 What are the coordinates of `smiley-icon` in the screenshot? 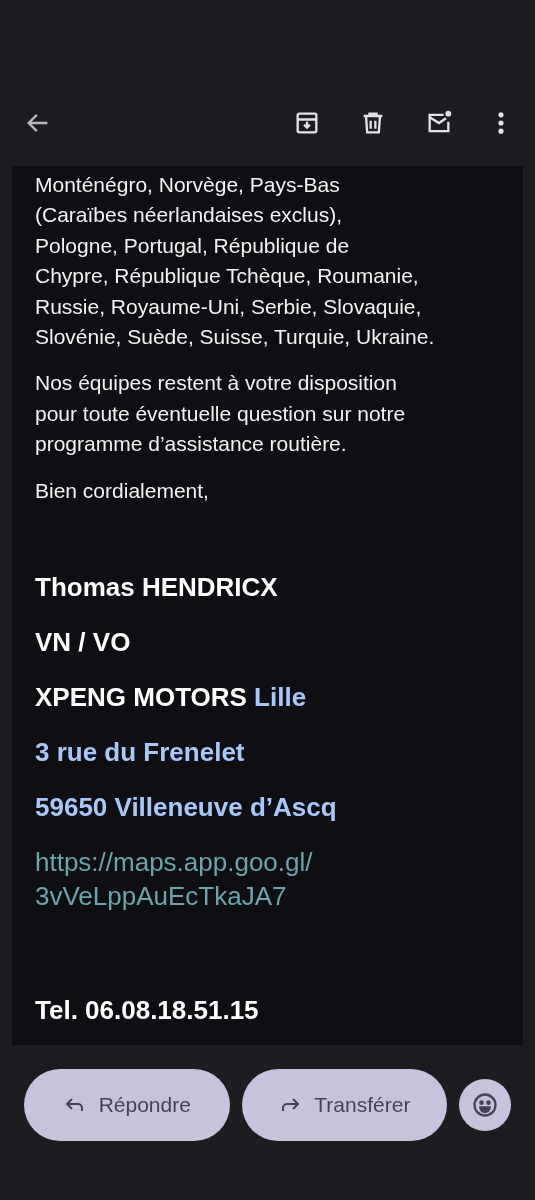 It's located at (485, 1105).